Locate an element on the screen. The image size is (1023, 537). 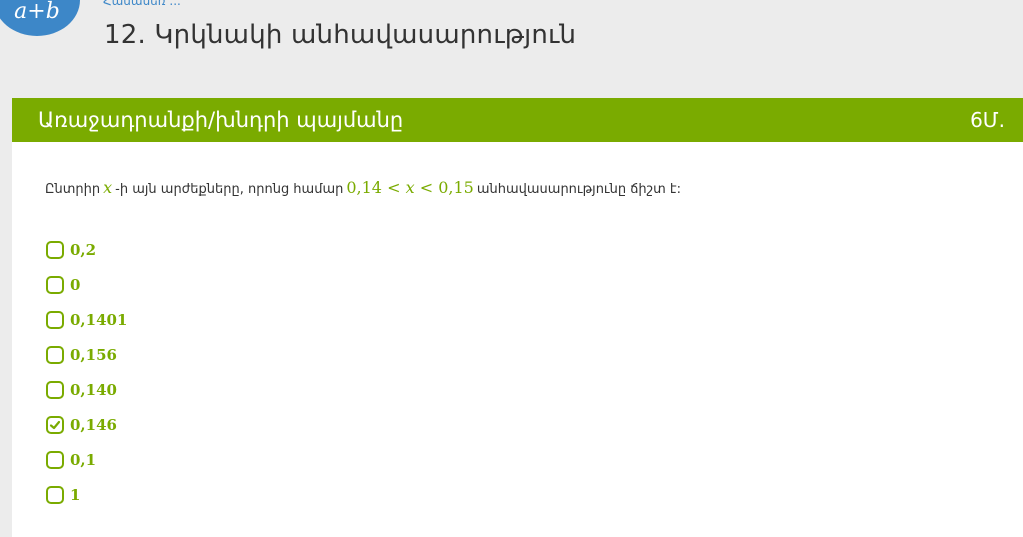
answer-option: 0,146 is located at coordinates (86, 424).